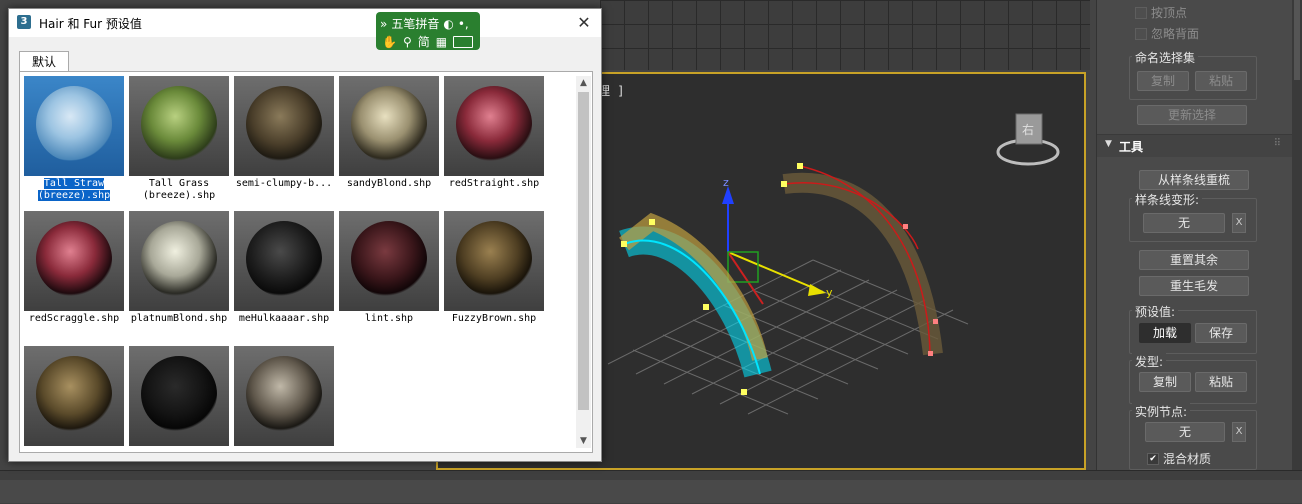  I want to click on recomb-from-spline-button: 从样条线重梳, so click(1194, 180).